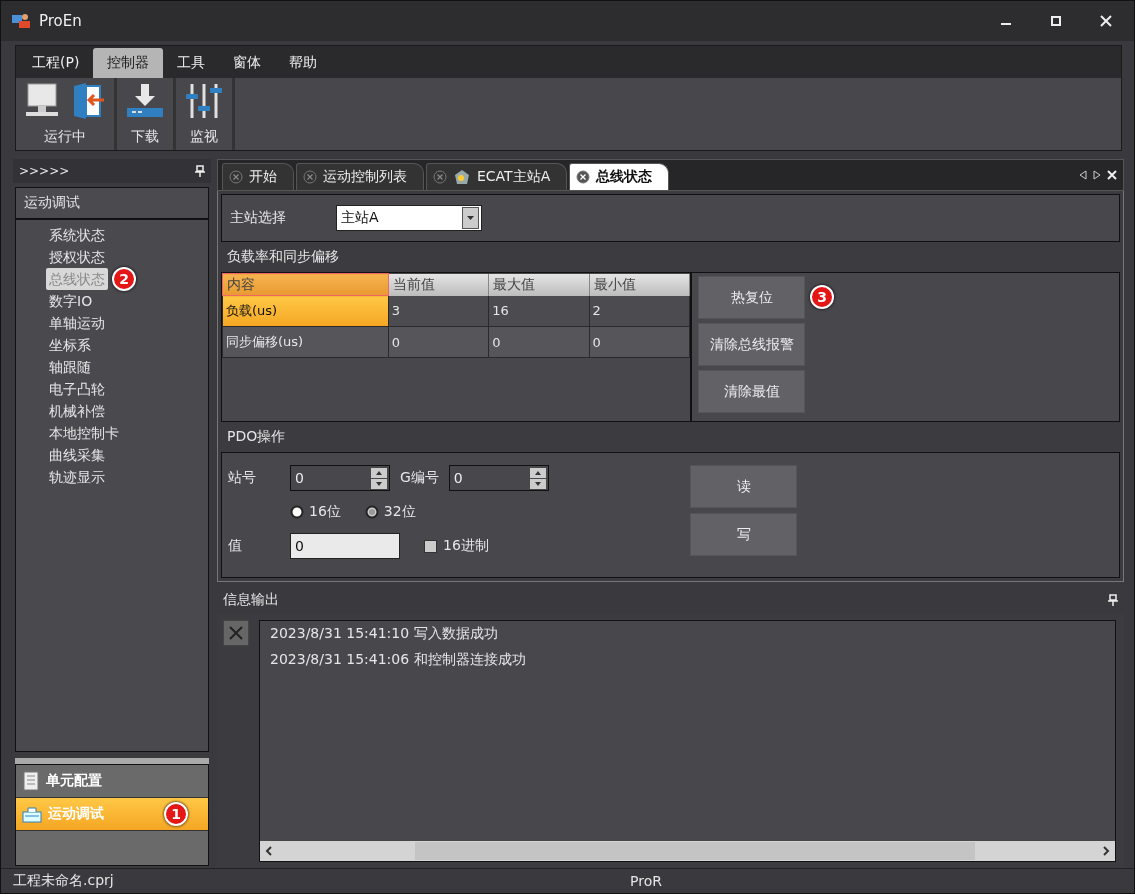  Describe the element at coordinates (303, 63) in the screenshot. I see `menu-tab: 帮助` at that location.